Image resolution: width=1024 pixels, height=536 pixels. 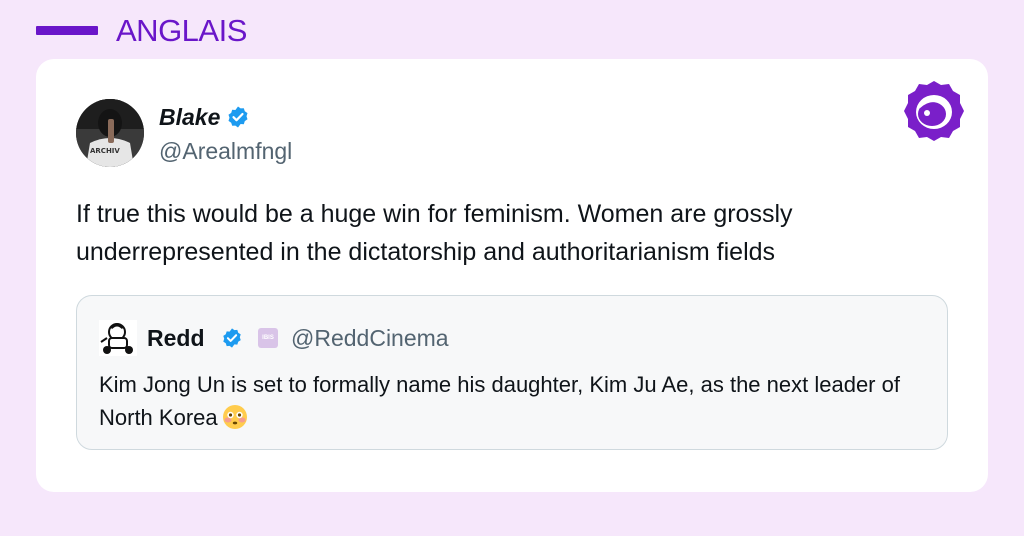 What do you see at coordinates (934, 111) in the screenshot?
I see `brand-logo-icon` at bounding box center [934, 111].